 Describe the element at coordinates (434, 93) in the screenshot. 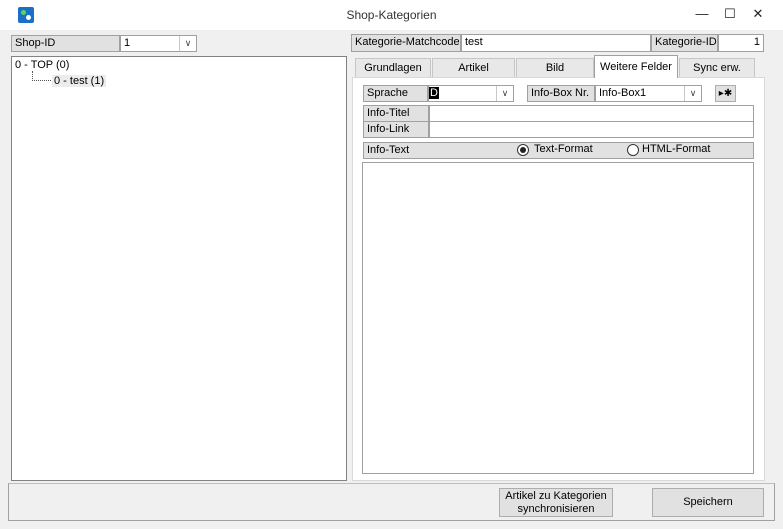

I see `sprache-value: D` at that location.